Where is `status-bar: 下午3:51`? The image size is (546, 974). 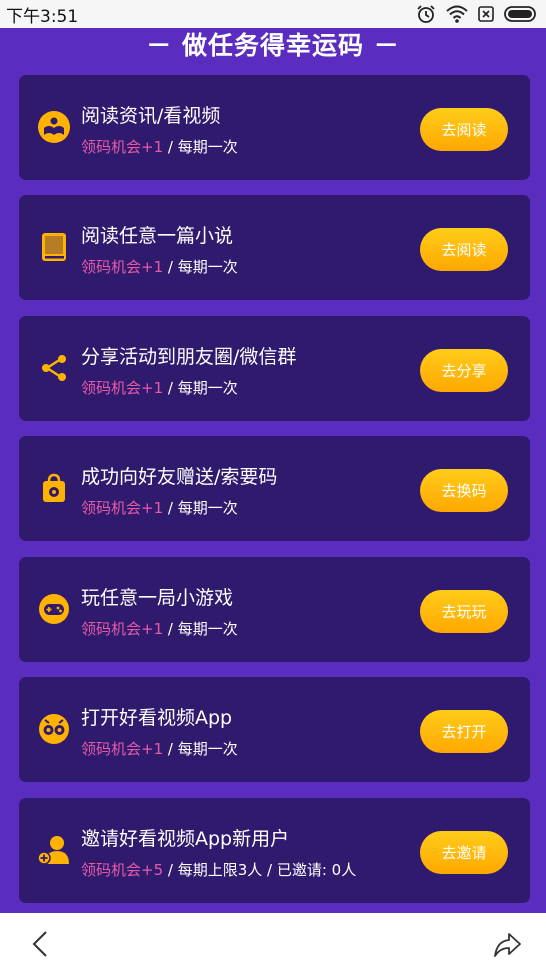 status-bar: 下午3:51 is located at coordinates (273, 14).